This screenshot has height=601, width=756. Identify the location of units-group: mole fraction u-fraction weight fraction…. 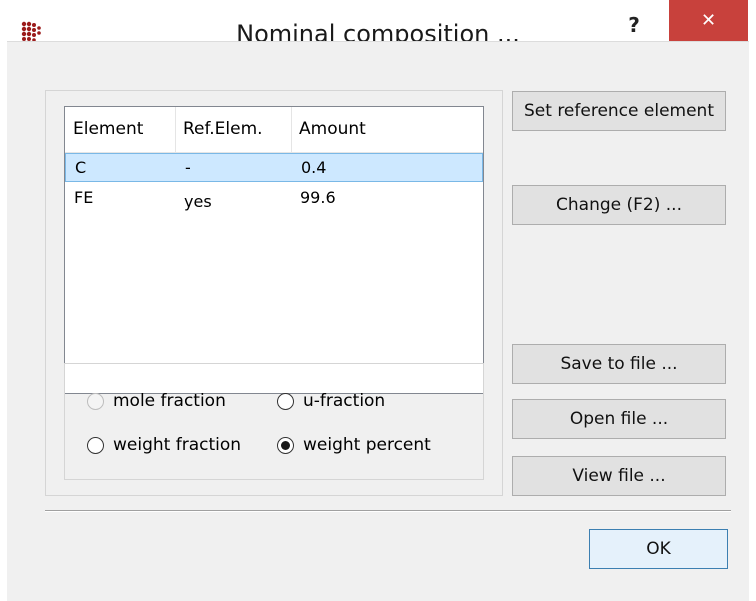
(274, 421).